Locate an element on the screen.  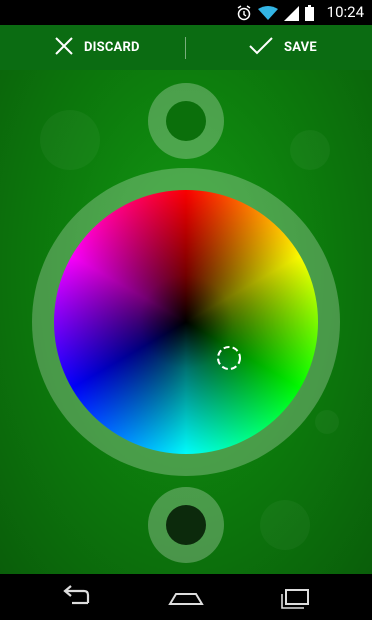
back-button is located at coordinates (78, 597).